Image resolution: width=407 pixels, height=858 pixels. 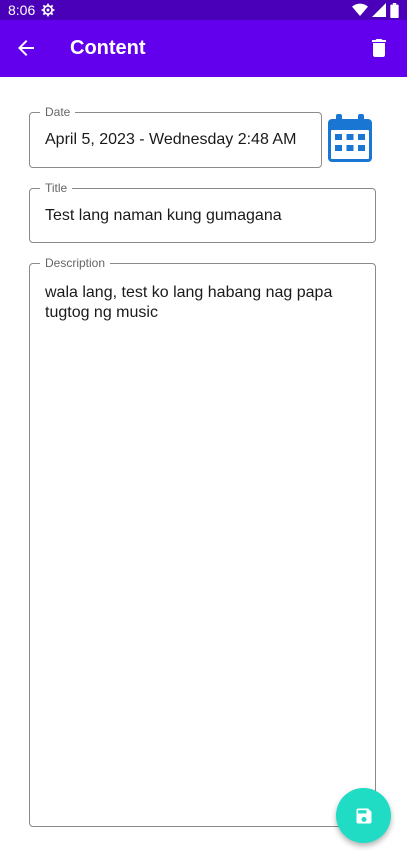 What do you see at coordinates (163, 215) in the screenshot?
I see `title-value: Test lang naman kung gumagana` at bounding box center [163, 215].